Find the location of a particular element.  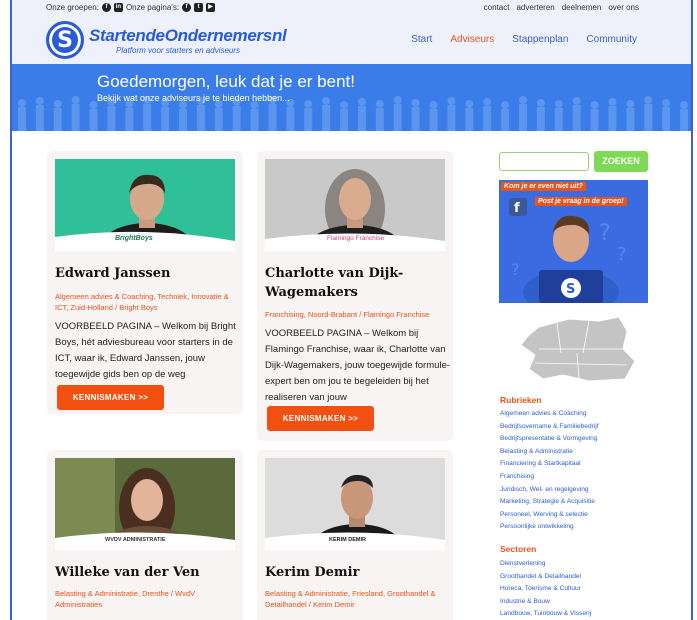

advisor-photo: Flamingo Franchise is located at coordinates (355, 205).